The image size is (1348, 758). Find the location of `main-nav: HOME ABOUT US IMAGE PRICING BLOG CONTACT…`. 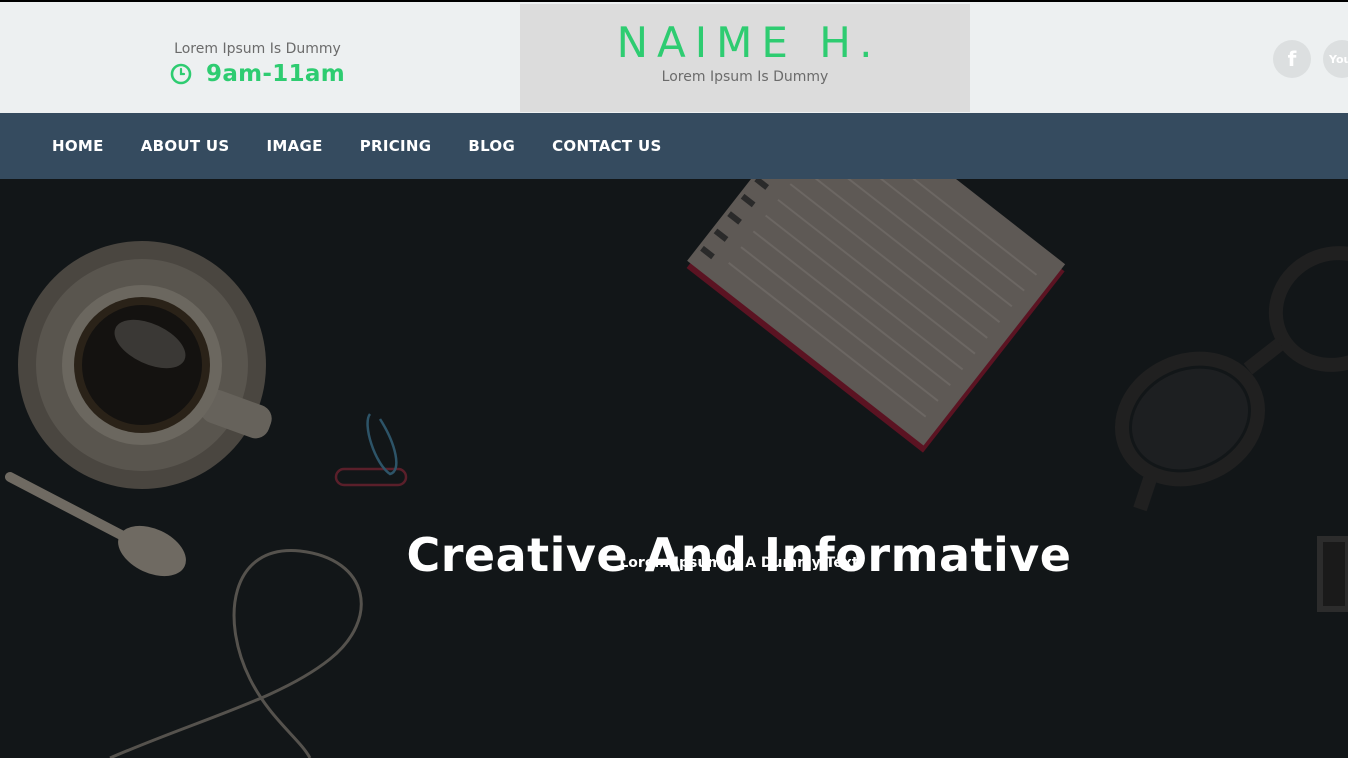

main-nav: HOME ABOUT US IMAGE PRICING BLOG CONTACT… is located at coordinates (674, 146).